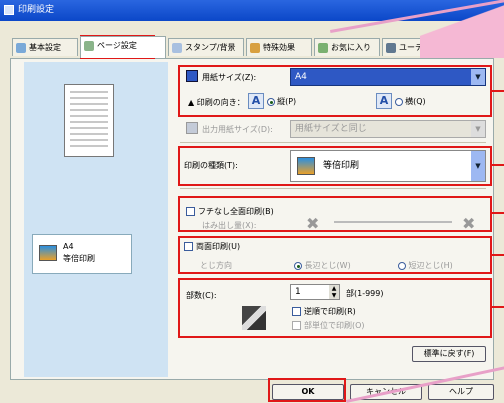 The image size is (504, 403). What do you see at coordinates (315, 292) in the screenshot?
I see `copies-input: 1 ▲ ▼` at bounding box center [315, 292].